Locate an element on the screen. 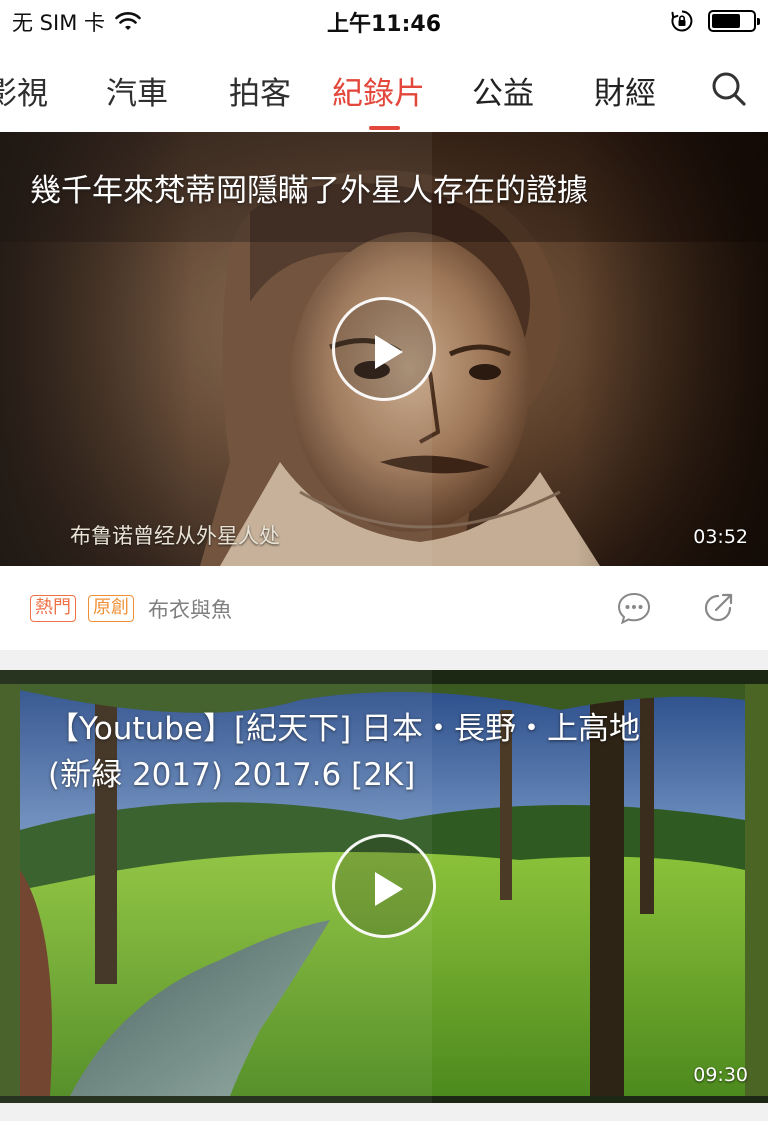 Image resolution: width=768 pixels, height=1121 pixels. status-right is located at coordinates (715, 21).